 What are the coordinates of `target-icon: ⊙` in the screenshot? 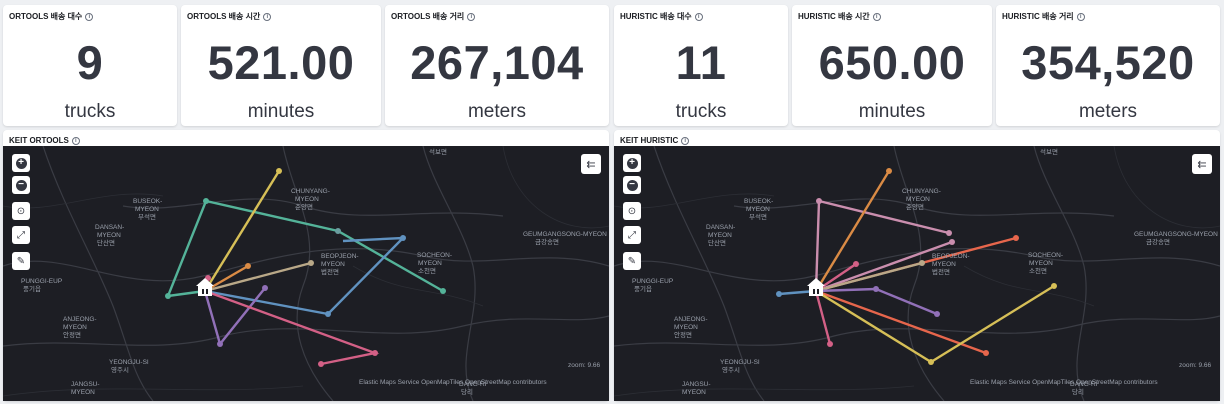 It's located at (21, 211).